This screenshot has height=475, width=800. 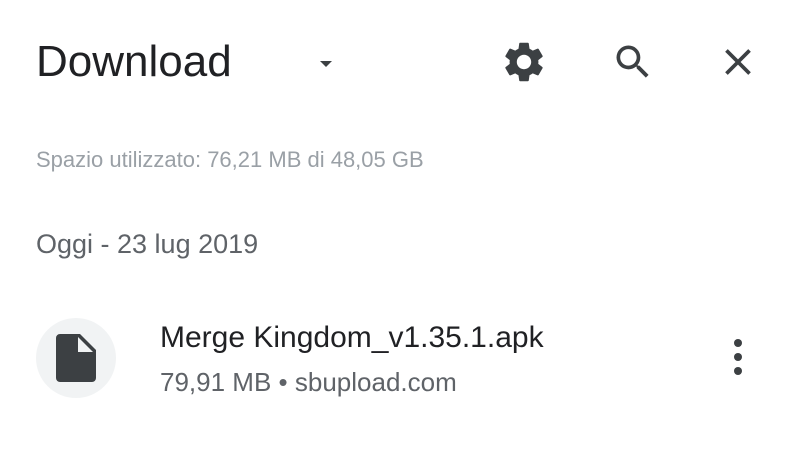 I want to click on settings-button, so click(x=524, y=62).